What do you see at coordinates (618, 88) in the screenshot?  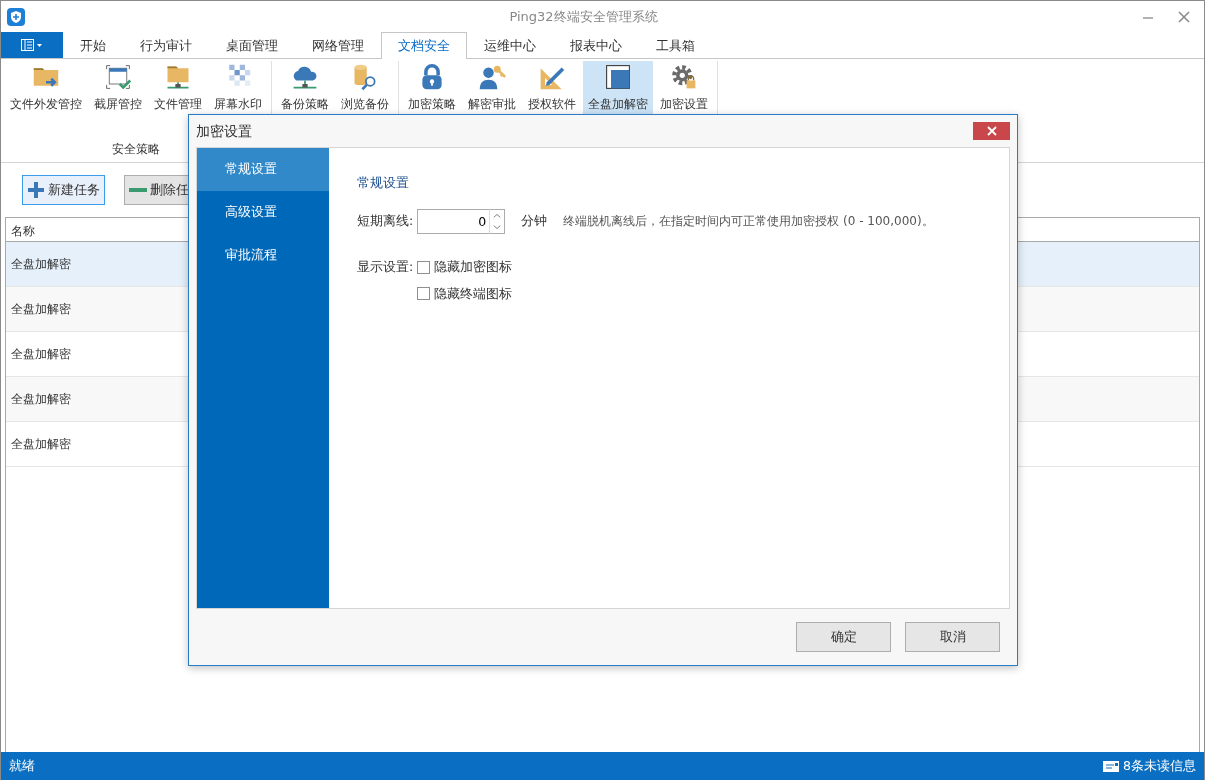 I see `ribbon-button: 全盘加解密` at bounding box center [618, 88].